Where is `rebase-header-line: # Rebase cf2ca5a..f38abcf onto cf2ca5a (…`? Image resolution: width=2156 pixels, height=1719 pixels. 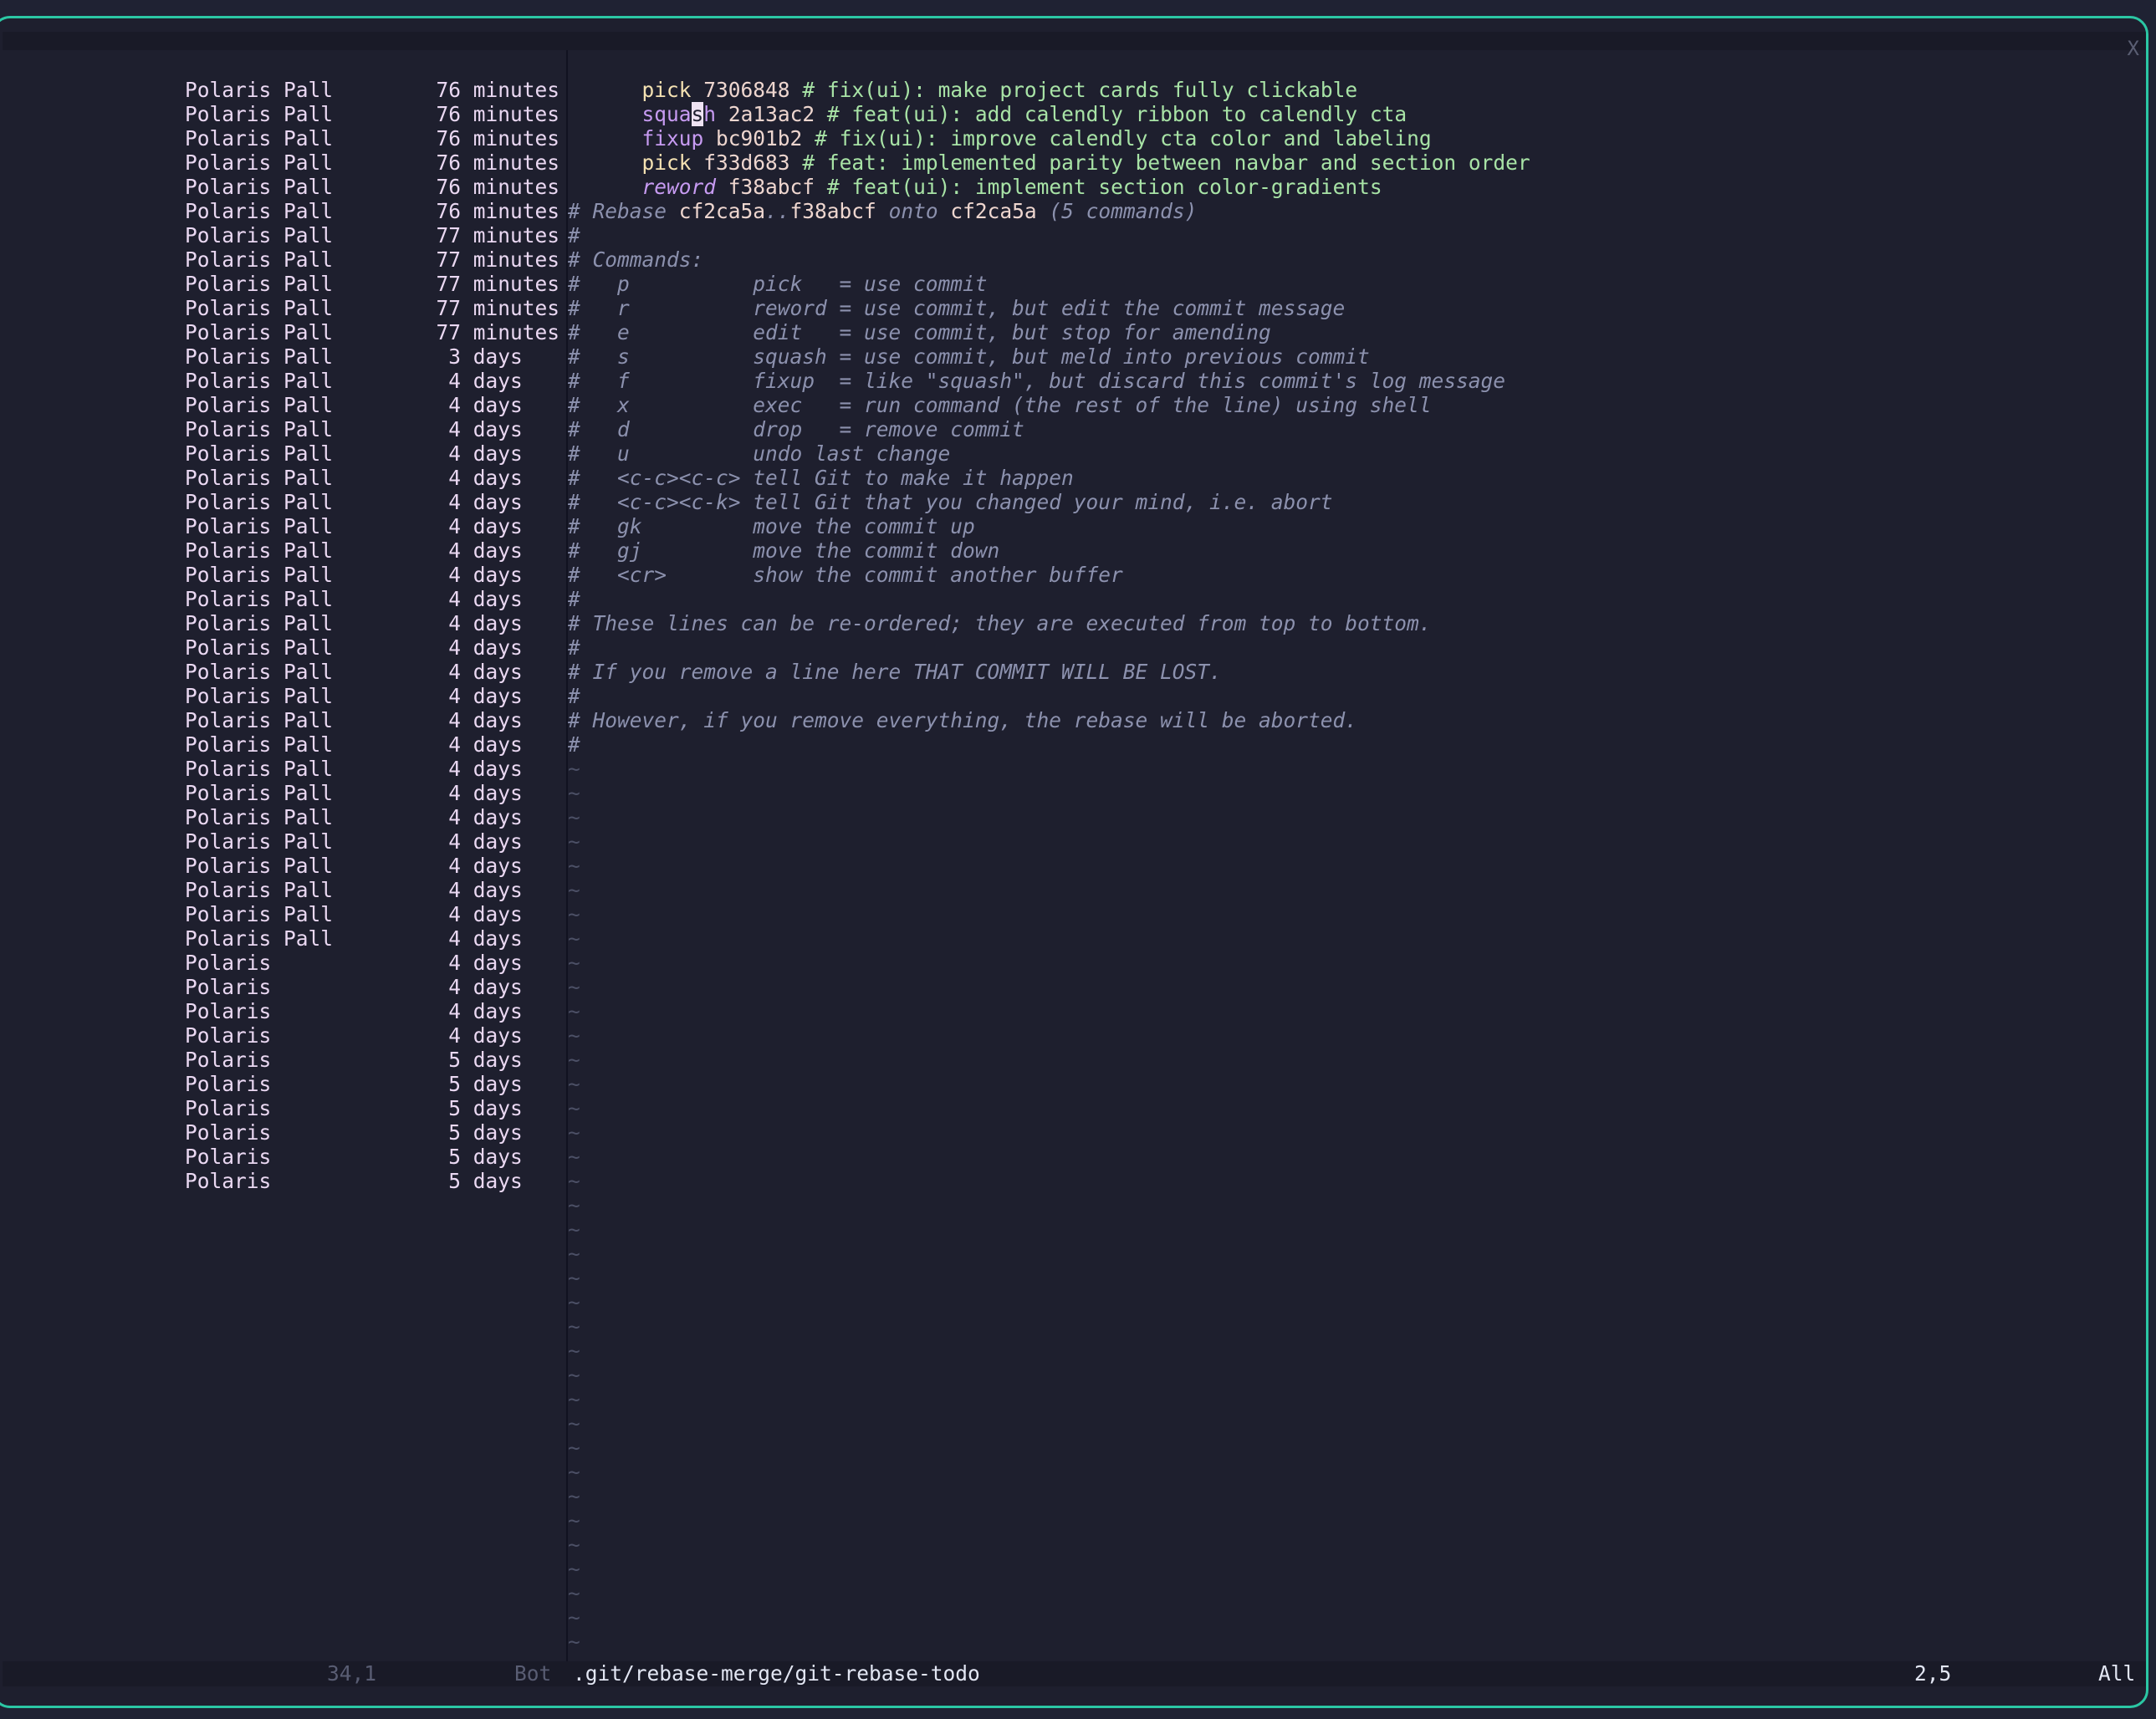 rebase-header-line: # Rebase cf2ca5a..f38abcf onto cf2ca5a (… is located at coordinates (1353, 211).